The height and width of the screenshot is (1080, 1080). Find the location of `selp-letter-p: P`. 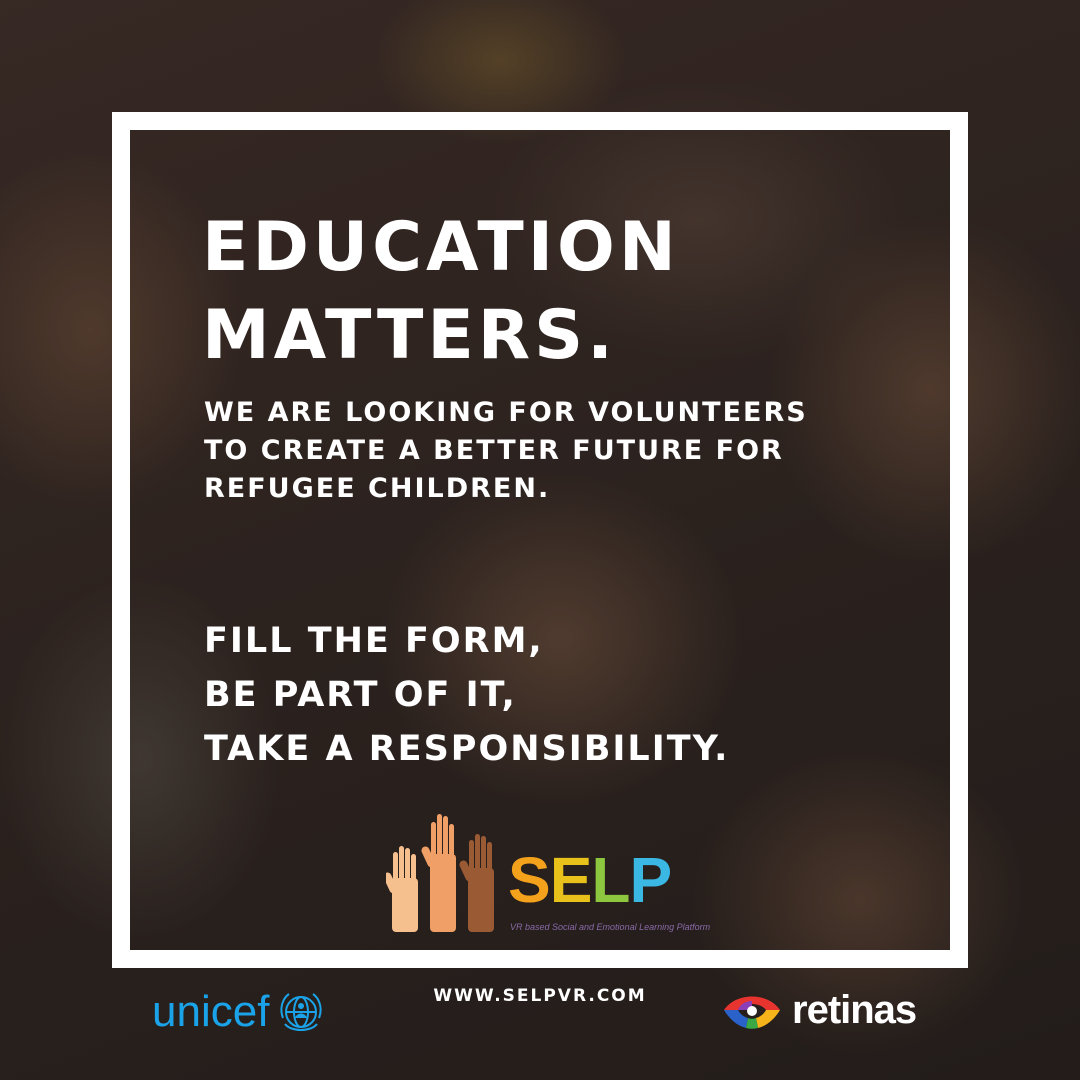

selp-letter-p: P is located at coordinates (650, 880).